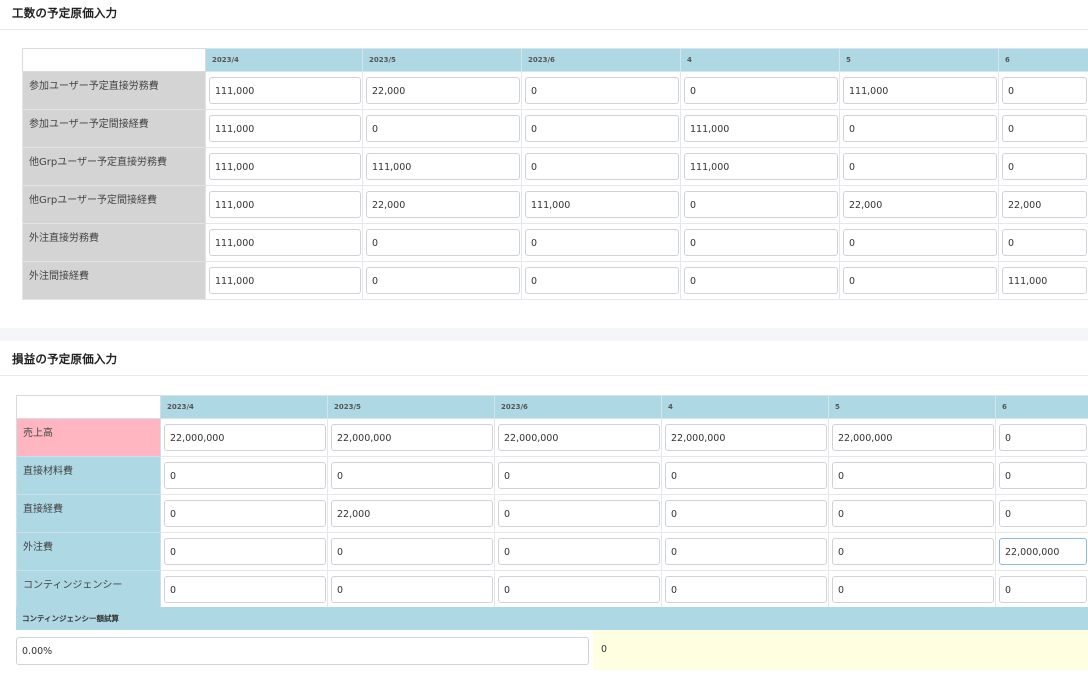 This screenshot has height=684, width=1088. Describe the element at coordinates (88, 475) in the screenshot. I see `row-label: 直接材料費` at that location.